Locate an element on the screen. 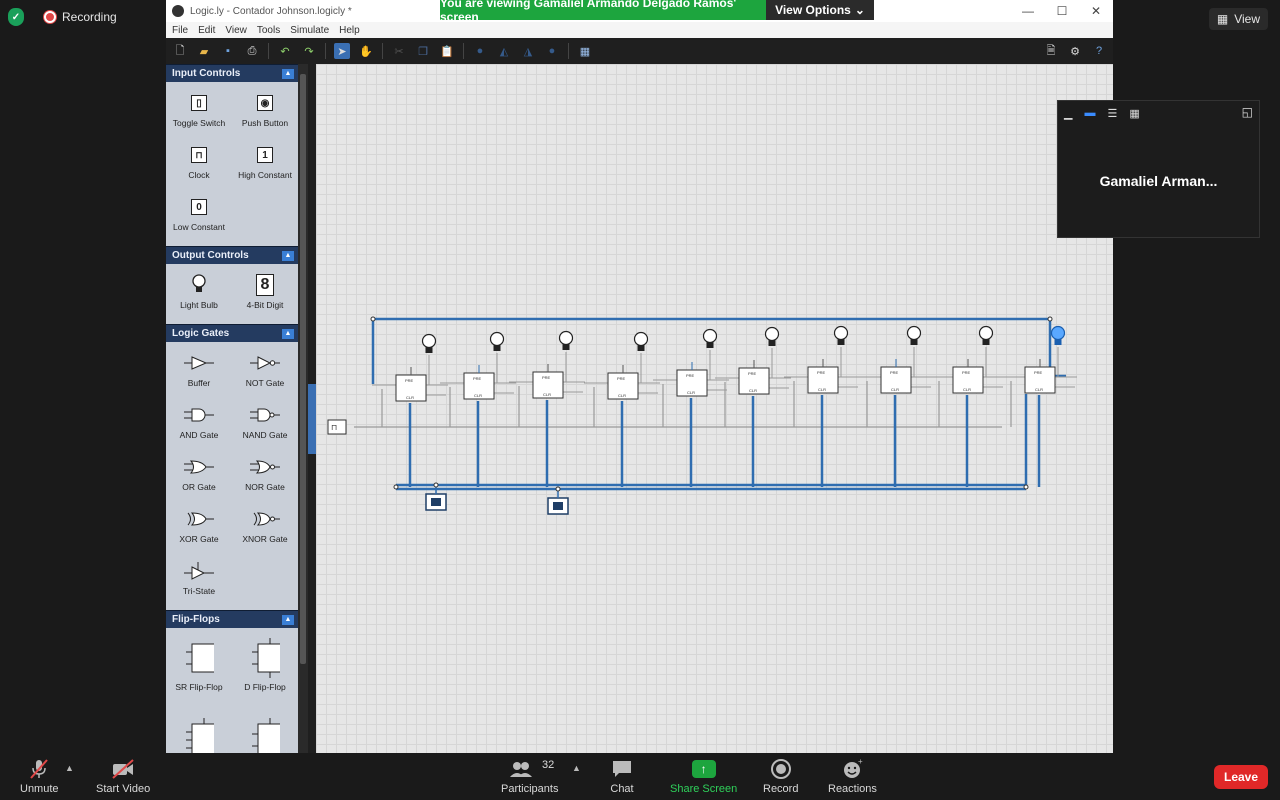 The image size is (1280, 800). zoom-status: ✓ Recording is located at coordinates (62, 17).